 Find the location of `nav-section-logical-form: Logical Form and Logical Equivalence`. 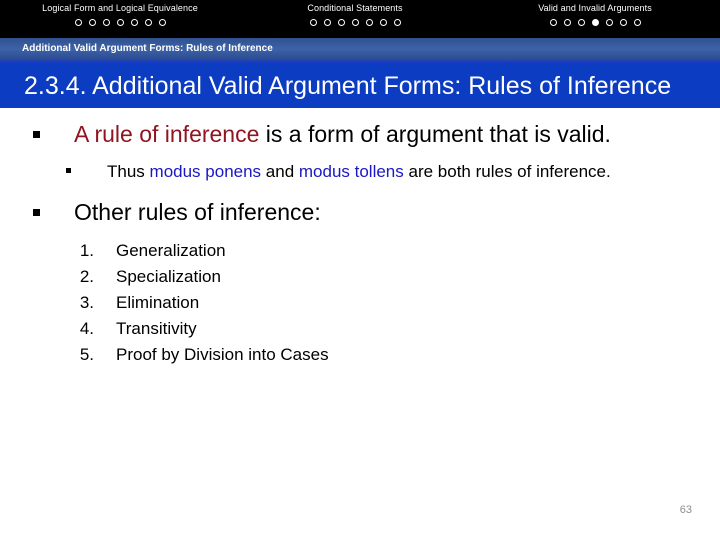

nav-section-logical-form: Logical Form and Logical Equivalence is located at coordinates (120, 19).